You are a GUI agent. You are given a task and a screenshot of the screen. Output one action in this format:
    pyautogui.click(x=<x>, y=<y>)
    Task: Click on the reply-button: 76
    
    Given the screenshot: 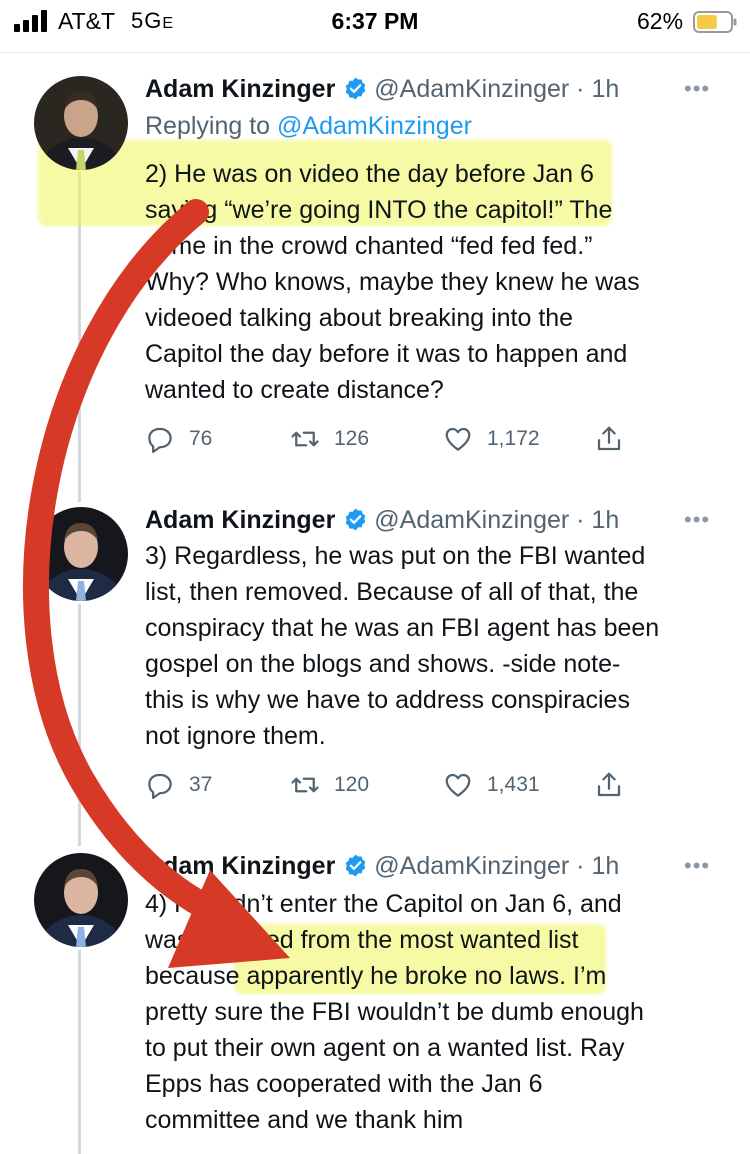 What is the action you would take?
    pyautogui.click(x=178, y=439)
    